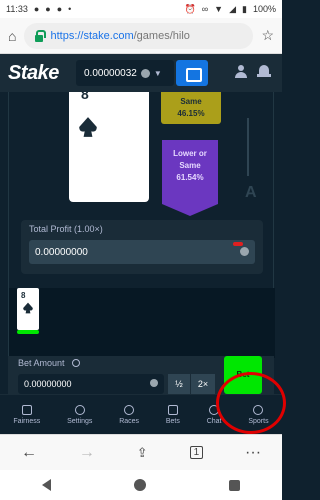 The image size is (320, 500). I want to click on bets-icon, so click(172, 409).